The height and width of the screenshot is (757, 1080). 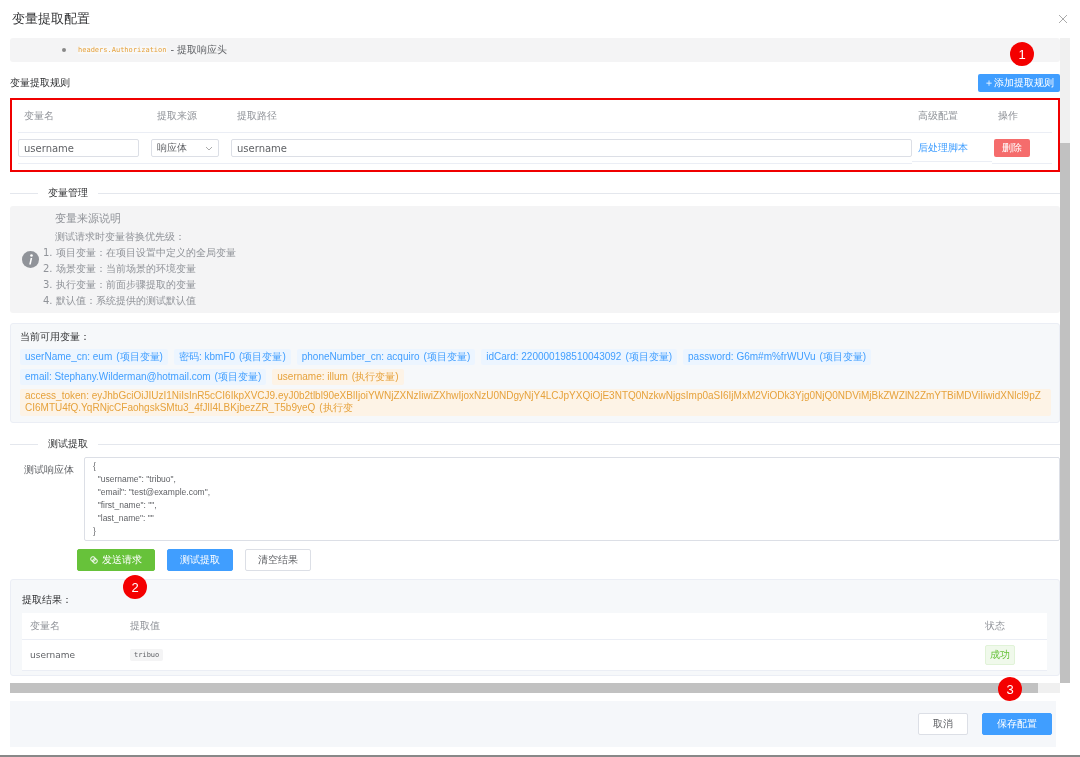 What do you see at coordinates (952, 116) in the screenshot?
I see `column-header: 高级配置` at bounding box center [952, 116].